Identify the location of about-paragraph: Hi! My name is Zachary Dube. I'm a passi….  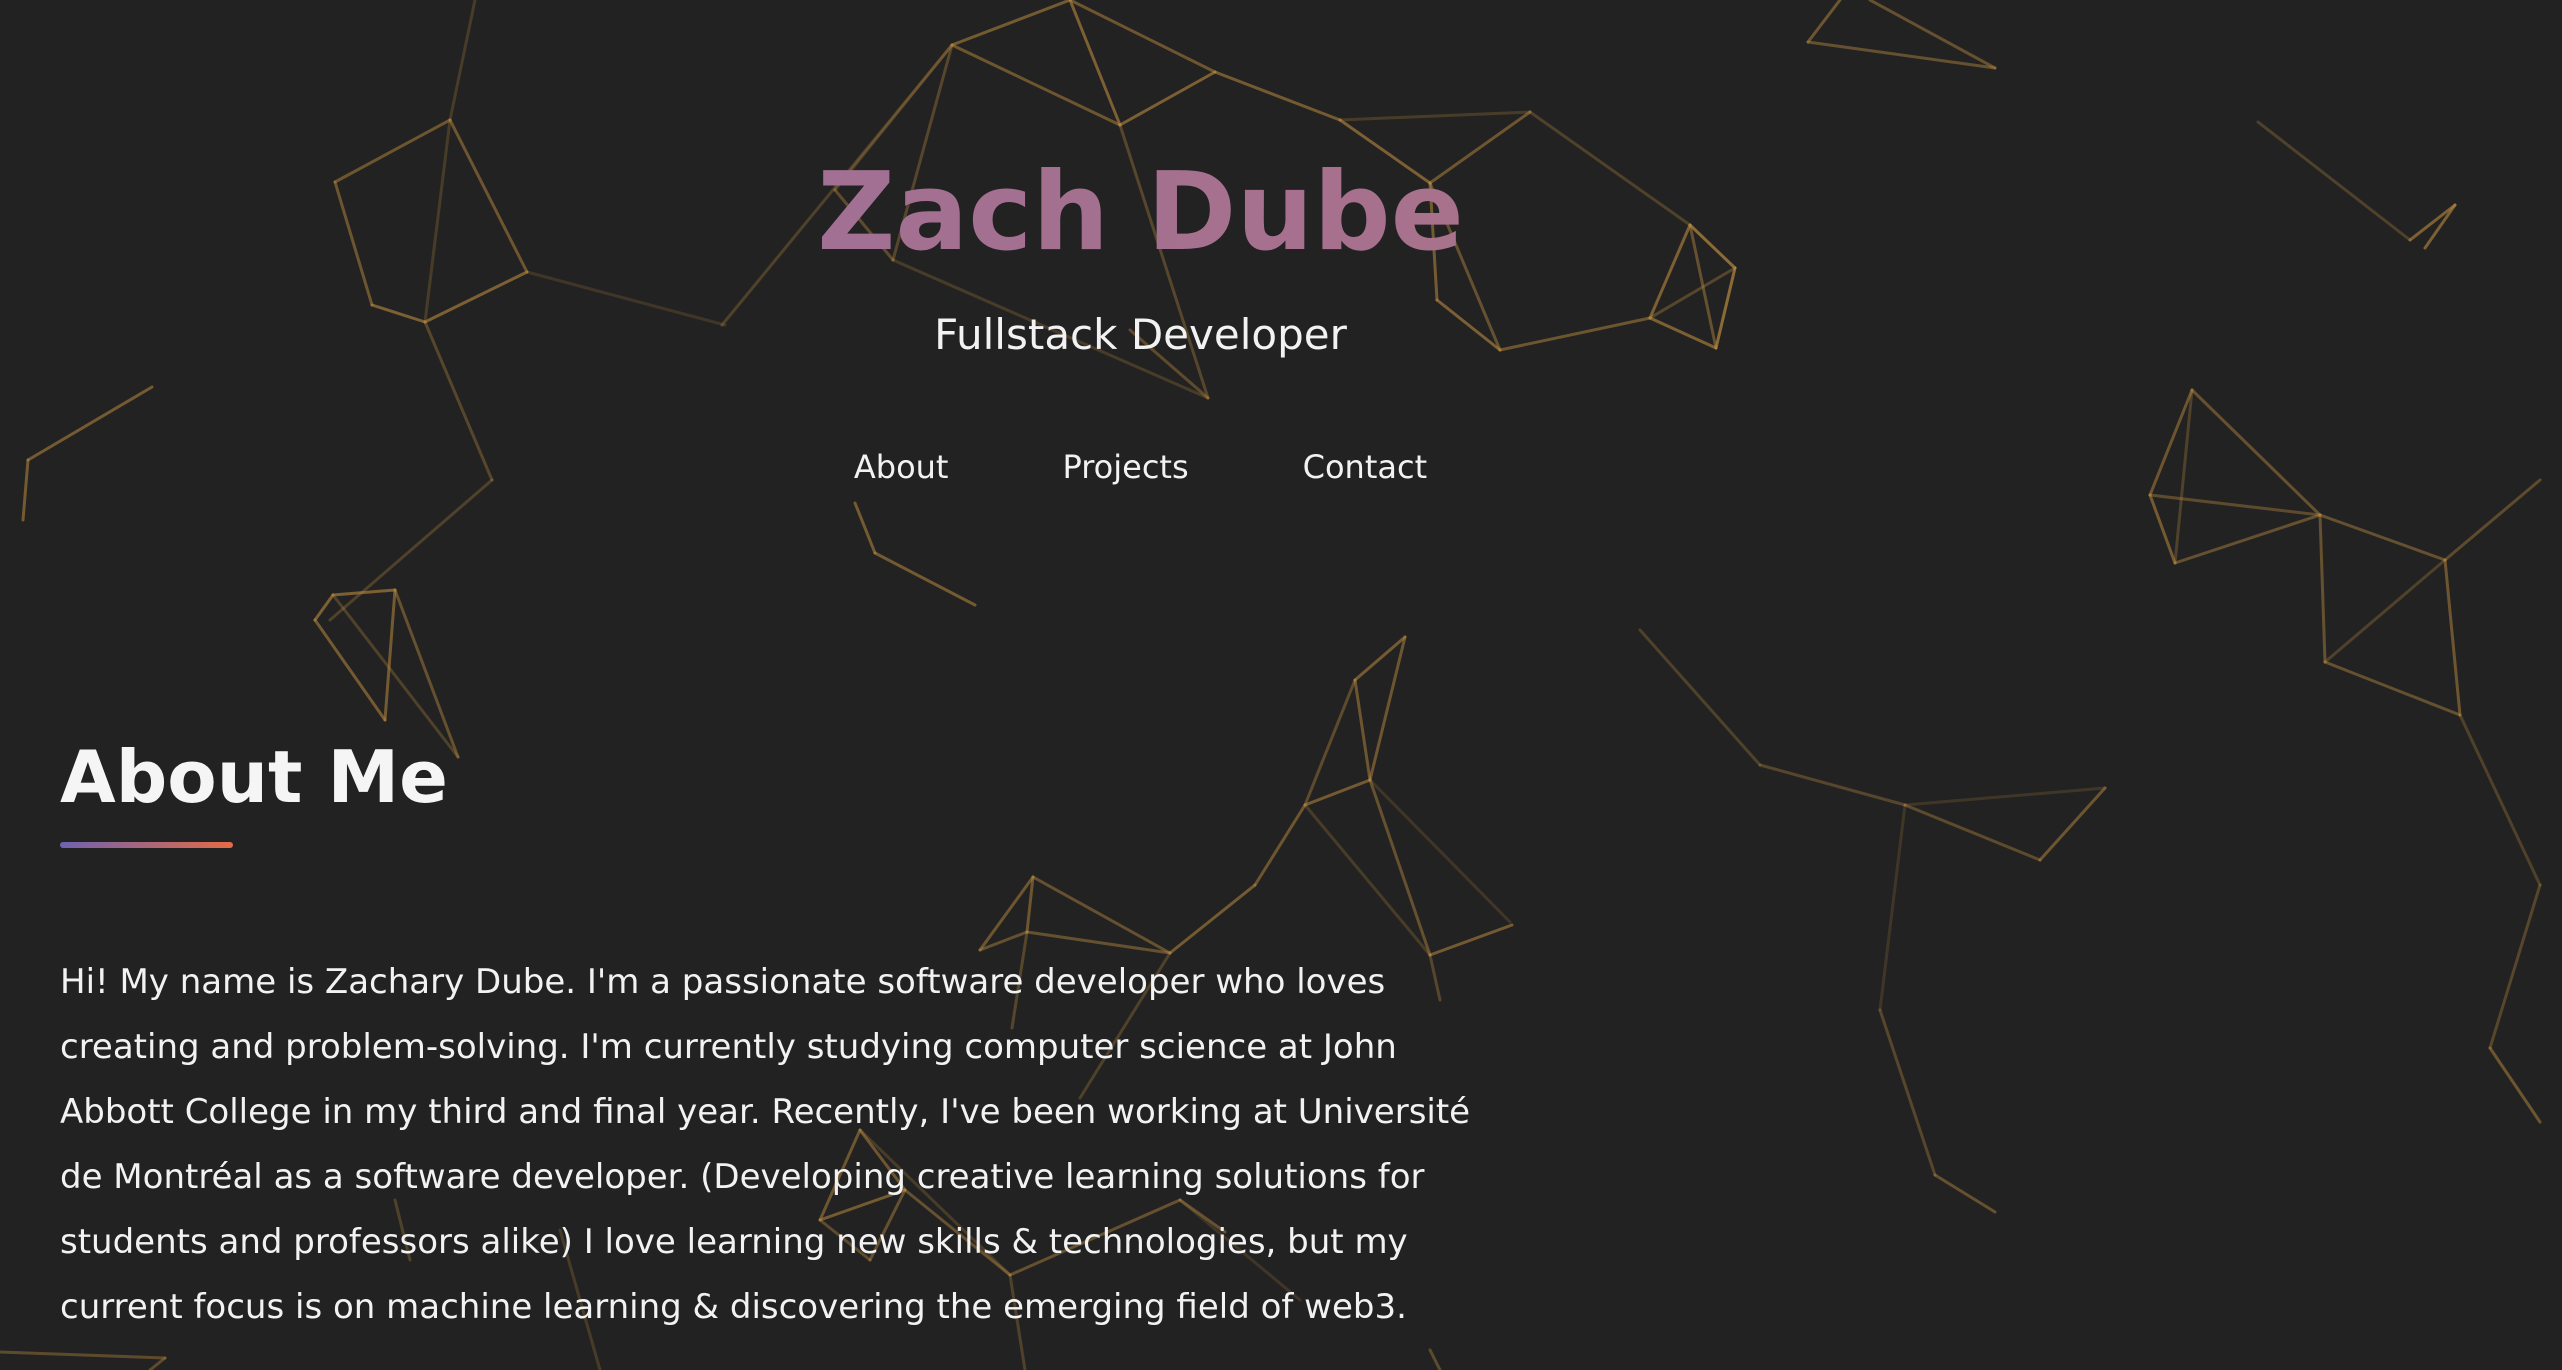
(765, 1144).